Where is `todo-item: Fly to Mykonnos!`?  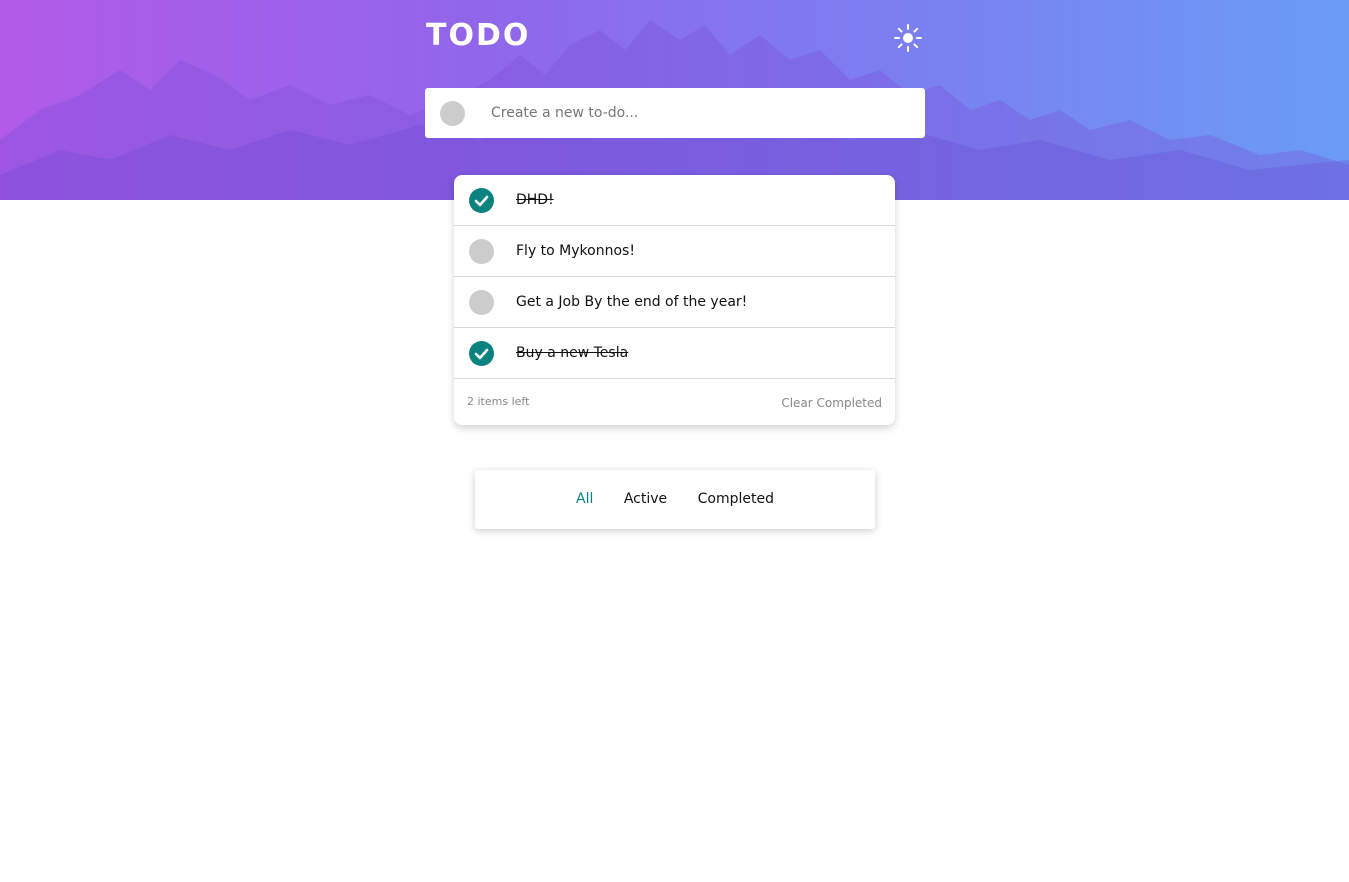 todo-item: Fly to Mykonnos! is located at coordinates (674, 251).